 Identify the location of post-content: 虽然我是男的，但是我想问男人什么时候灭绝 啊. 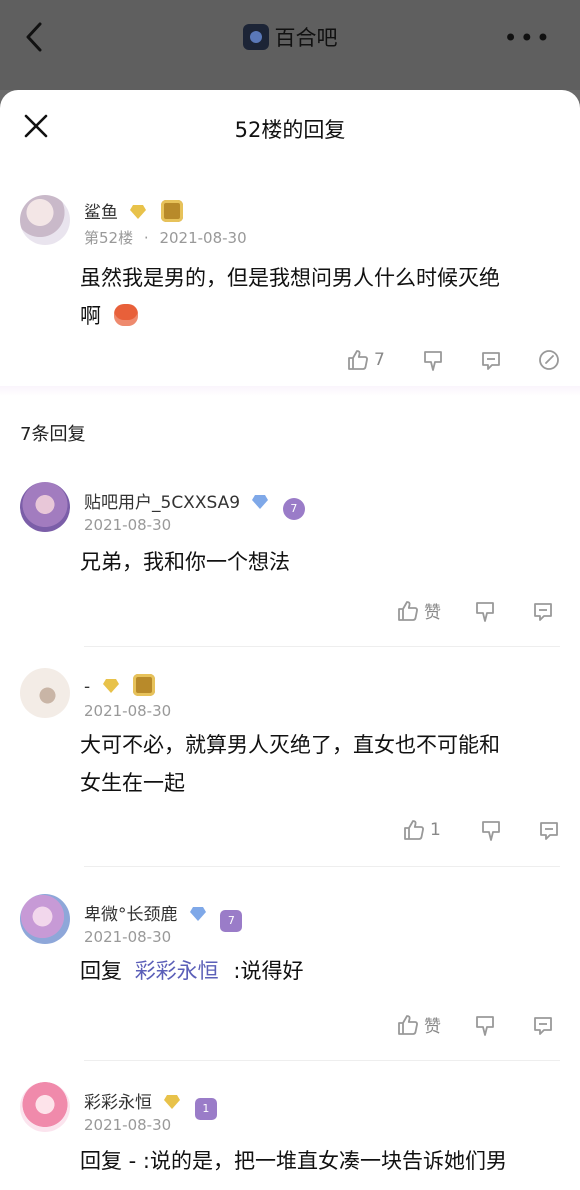
(325, 297).